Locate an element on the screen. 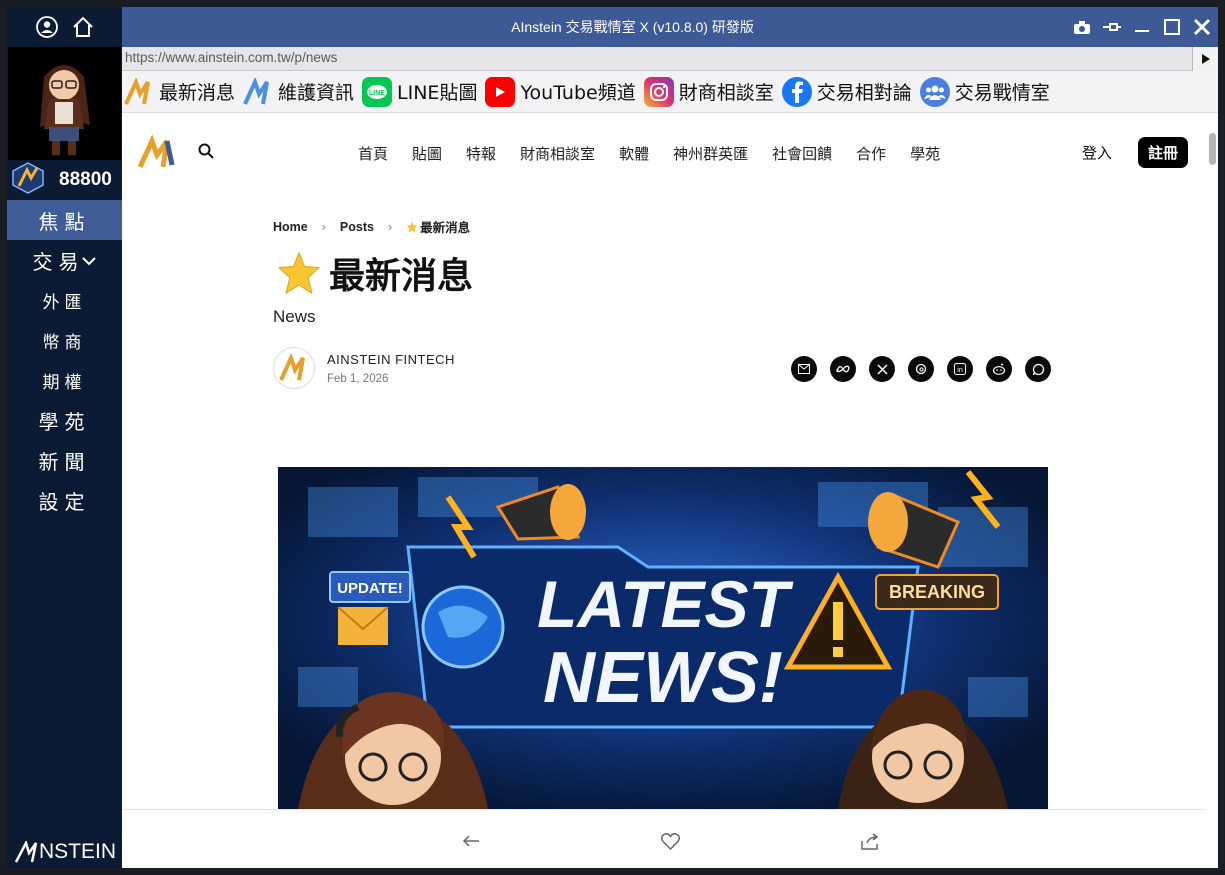  nav-finance-room: 財商相談室 is located at coordinates (557, 153).